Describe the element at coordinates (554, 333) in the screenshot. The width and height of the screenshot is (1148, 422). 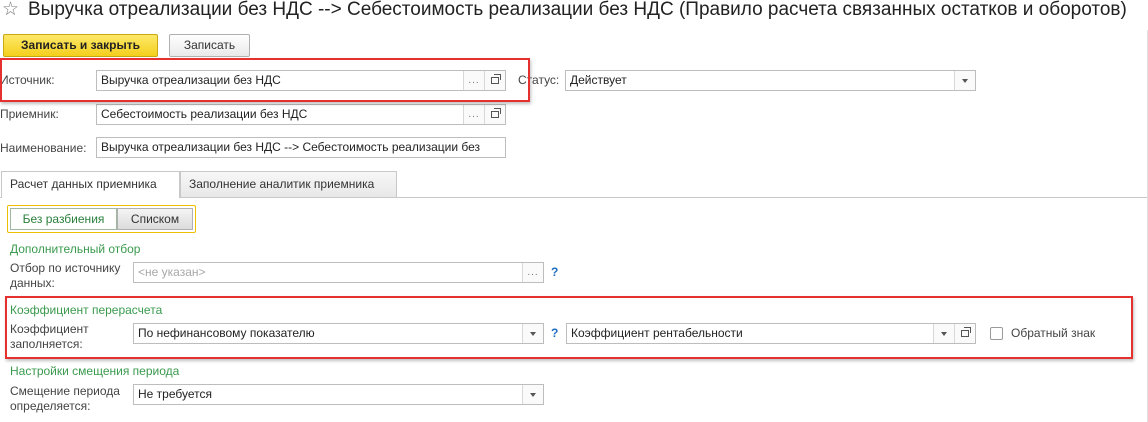
I see `coef-help-icon: ?` at that location.